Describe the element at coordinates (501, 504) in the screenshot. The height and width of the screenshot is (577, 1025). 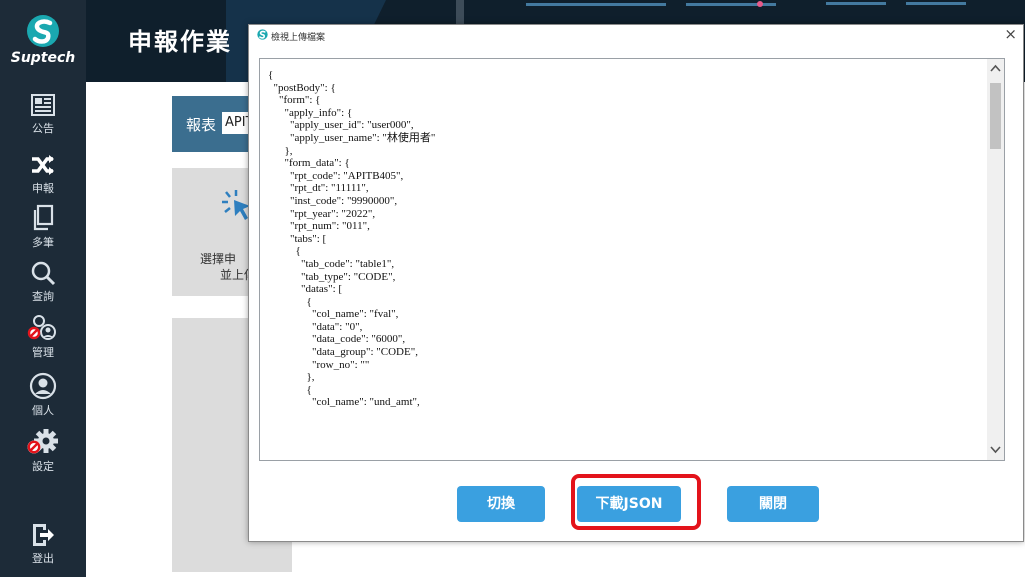
I see `switch-button: 切換` at that location.